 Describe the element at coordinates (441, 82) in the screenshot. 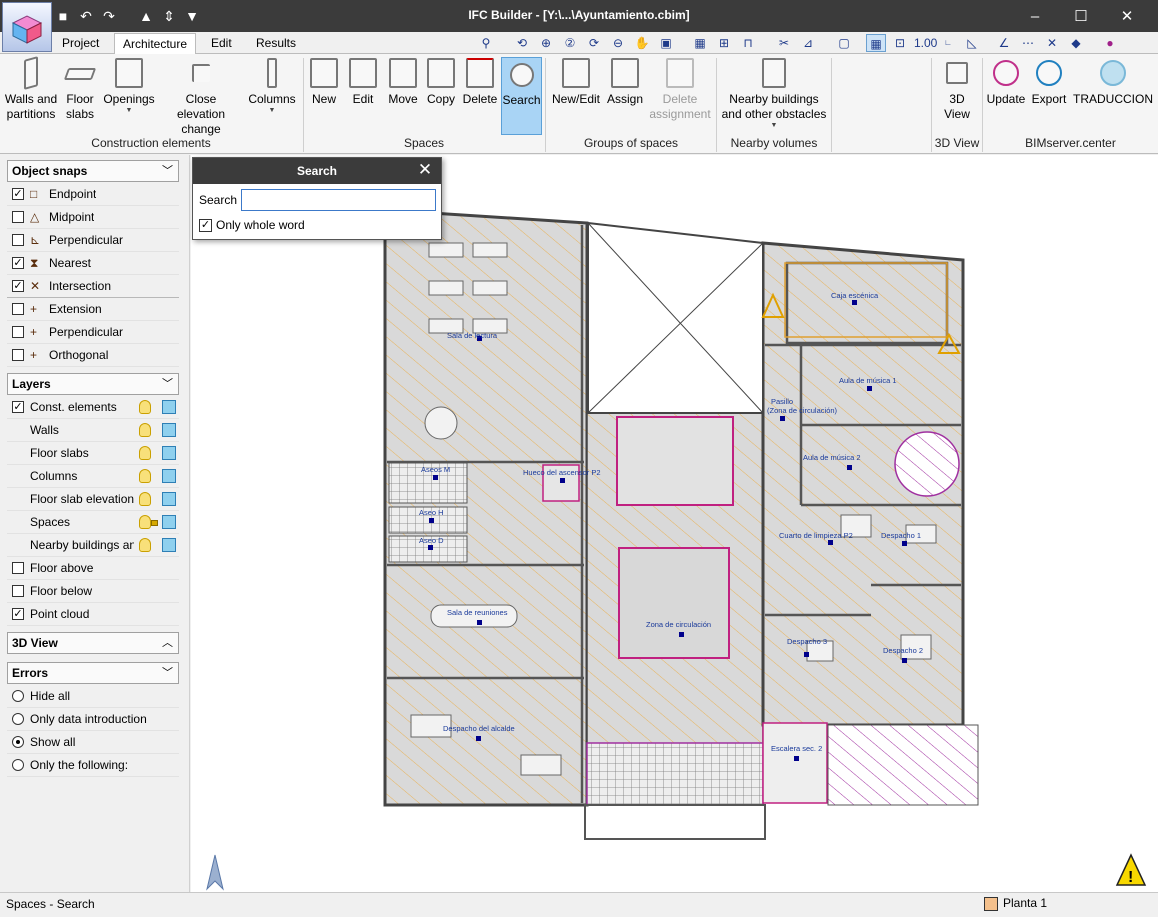

I see `space-copy-button: Copy` at that location.